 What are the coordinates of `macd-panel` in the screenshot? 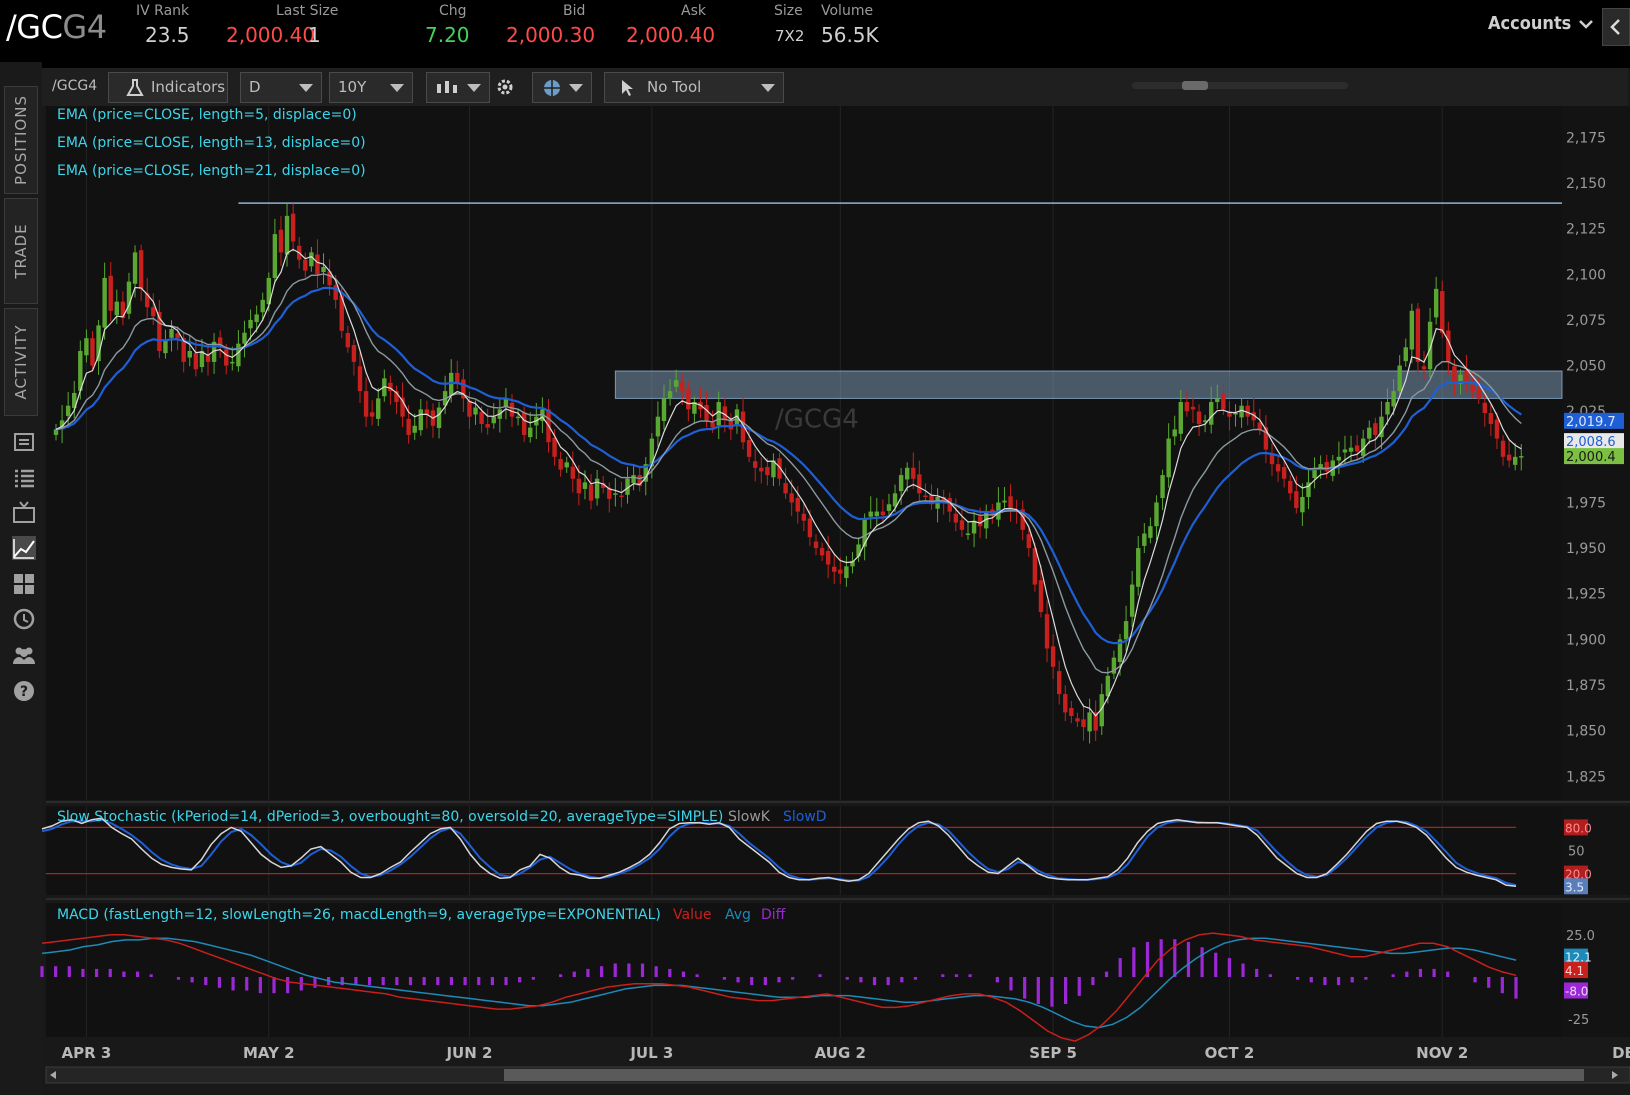 It's located at (804, 970).